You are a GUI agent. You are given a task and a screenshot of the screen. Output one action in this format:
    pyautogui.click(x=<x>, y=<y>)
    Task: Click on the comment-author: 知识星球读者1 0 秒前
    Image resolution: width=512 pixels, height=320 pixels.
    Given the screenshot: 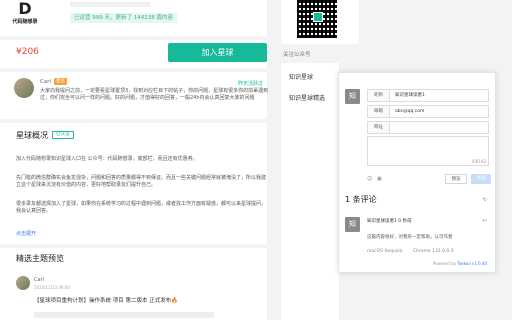 What is the action you would take?
    pyautogui.click(x=389, y=221)
    